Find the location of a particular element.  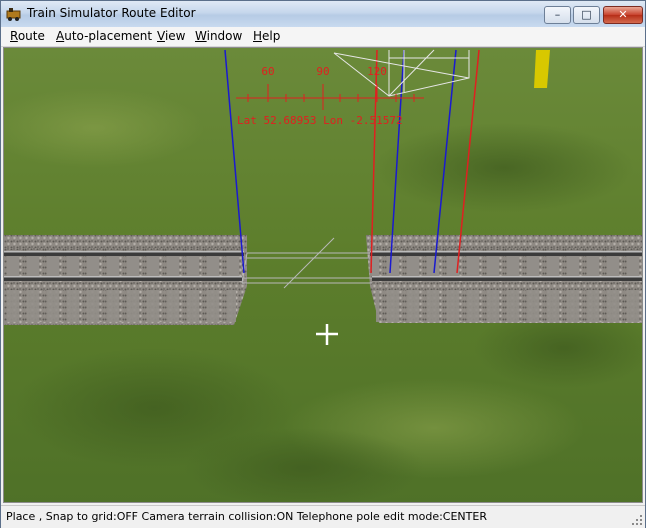

heading-tick-label: 120 is located at coordinates (377, 71).